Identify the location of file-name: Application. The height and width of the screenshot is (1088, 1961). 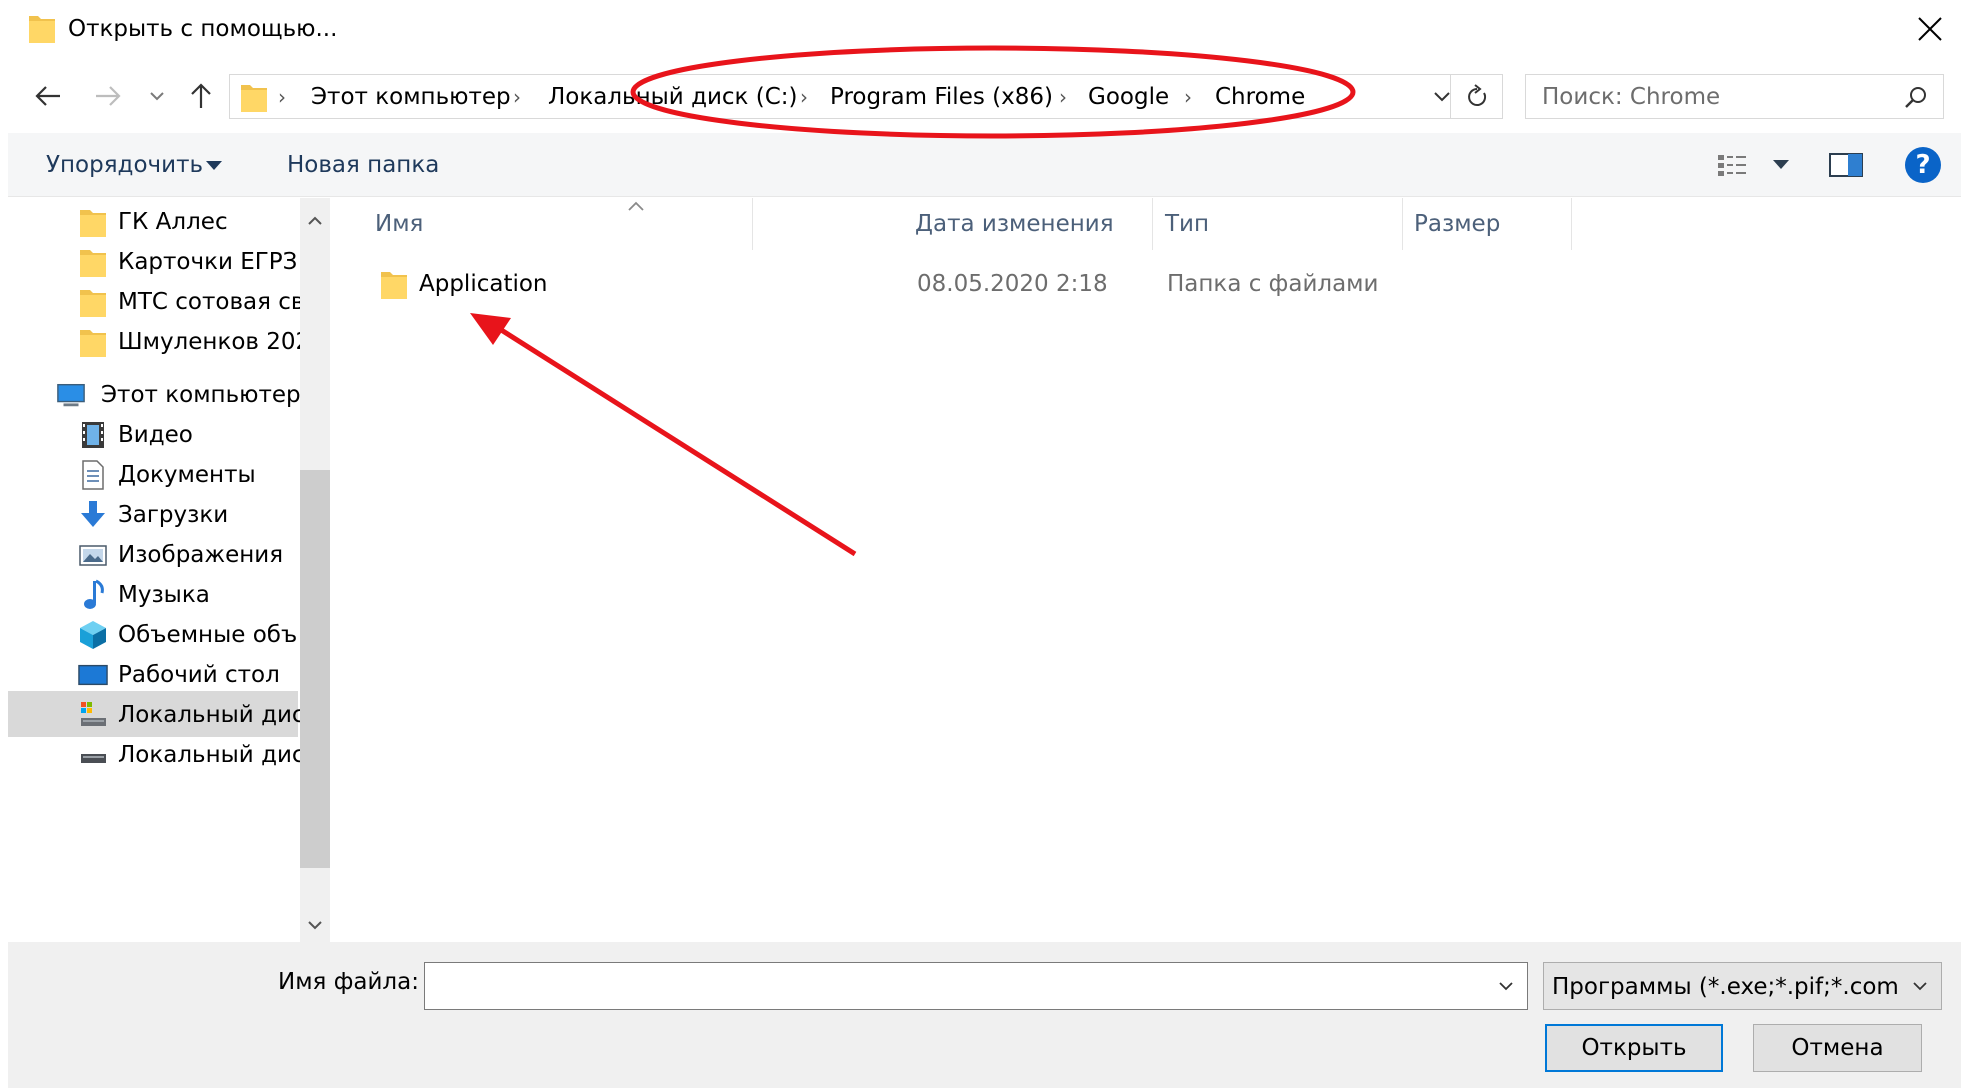
(483, 284).